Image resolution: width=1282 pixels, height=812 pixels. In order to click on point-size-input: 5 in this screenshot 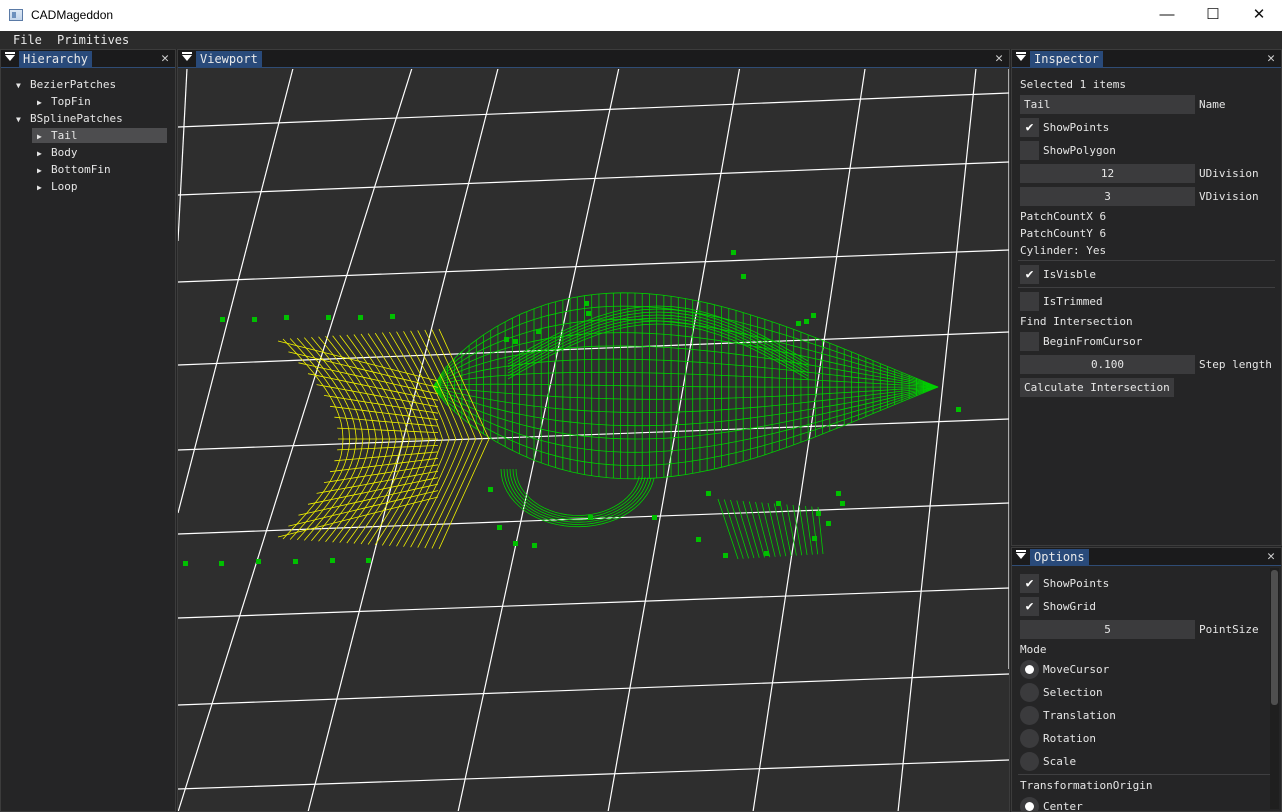, I will do `click(1107, 629)`.